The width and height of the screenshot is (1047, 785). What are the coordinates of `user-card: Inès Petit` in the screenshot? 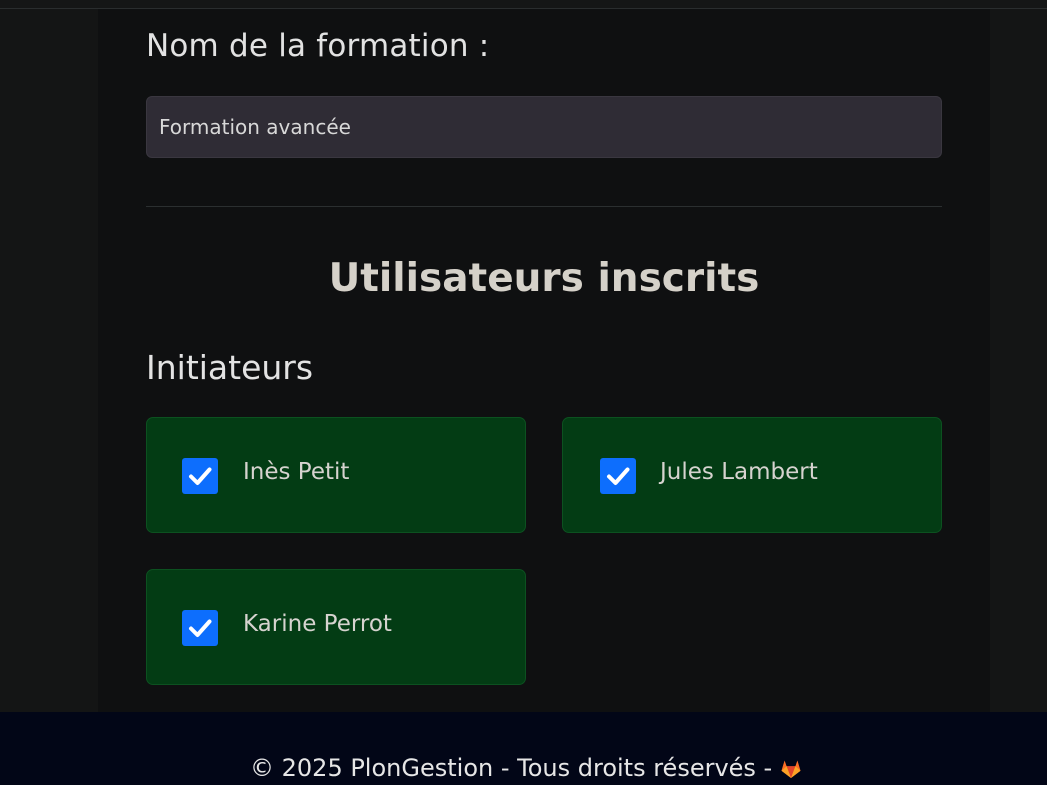 It's located at (336, 475).